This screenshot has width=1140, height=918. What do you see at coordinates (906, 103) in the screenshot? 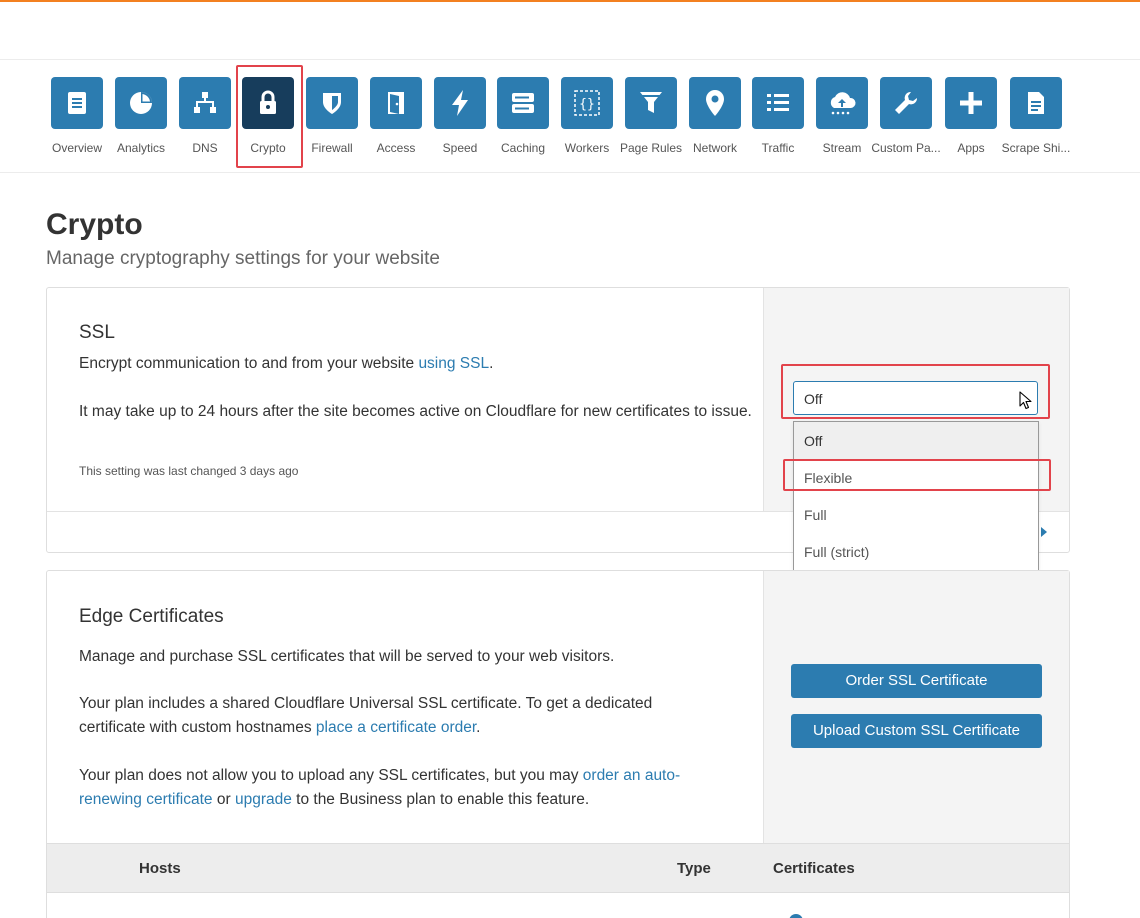
I see `wrench-icon` at bounding box center [906, 103].